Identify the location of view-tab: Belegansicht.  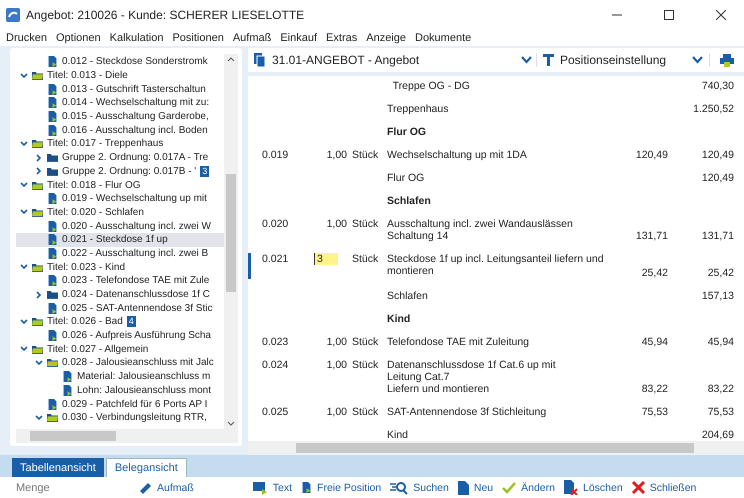
(146, 467).